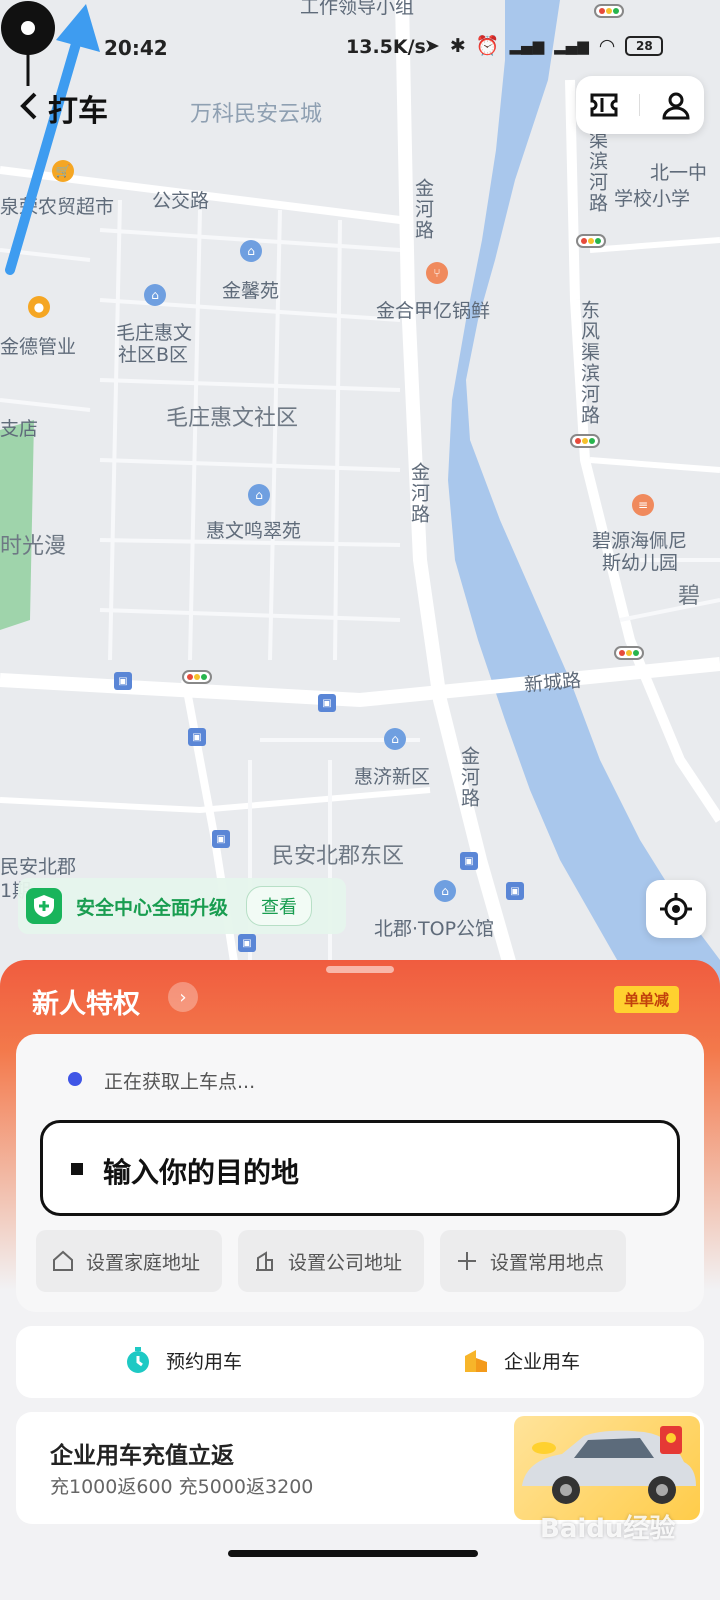 The width and height of the screenshot is (720, 1600). I want to click on profile-button, so click(676, 105).